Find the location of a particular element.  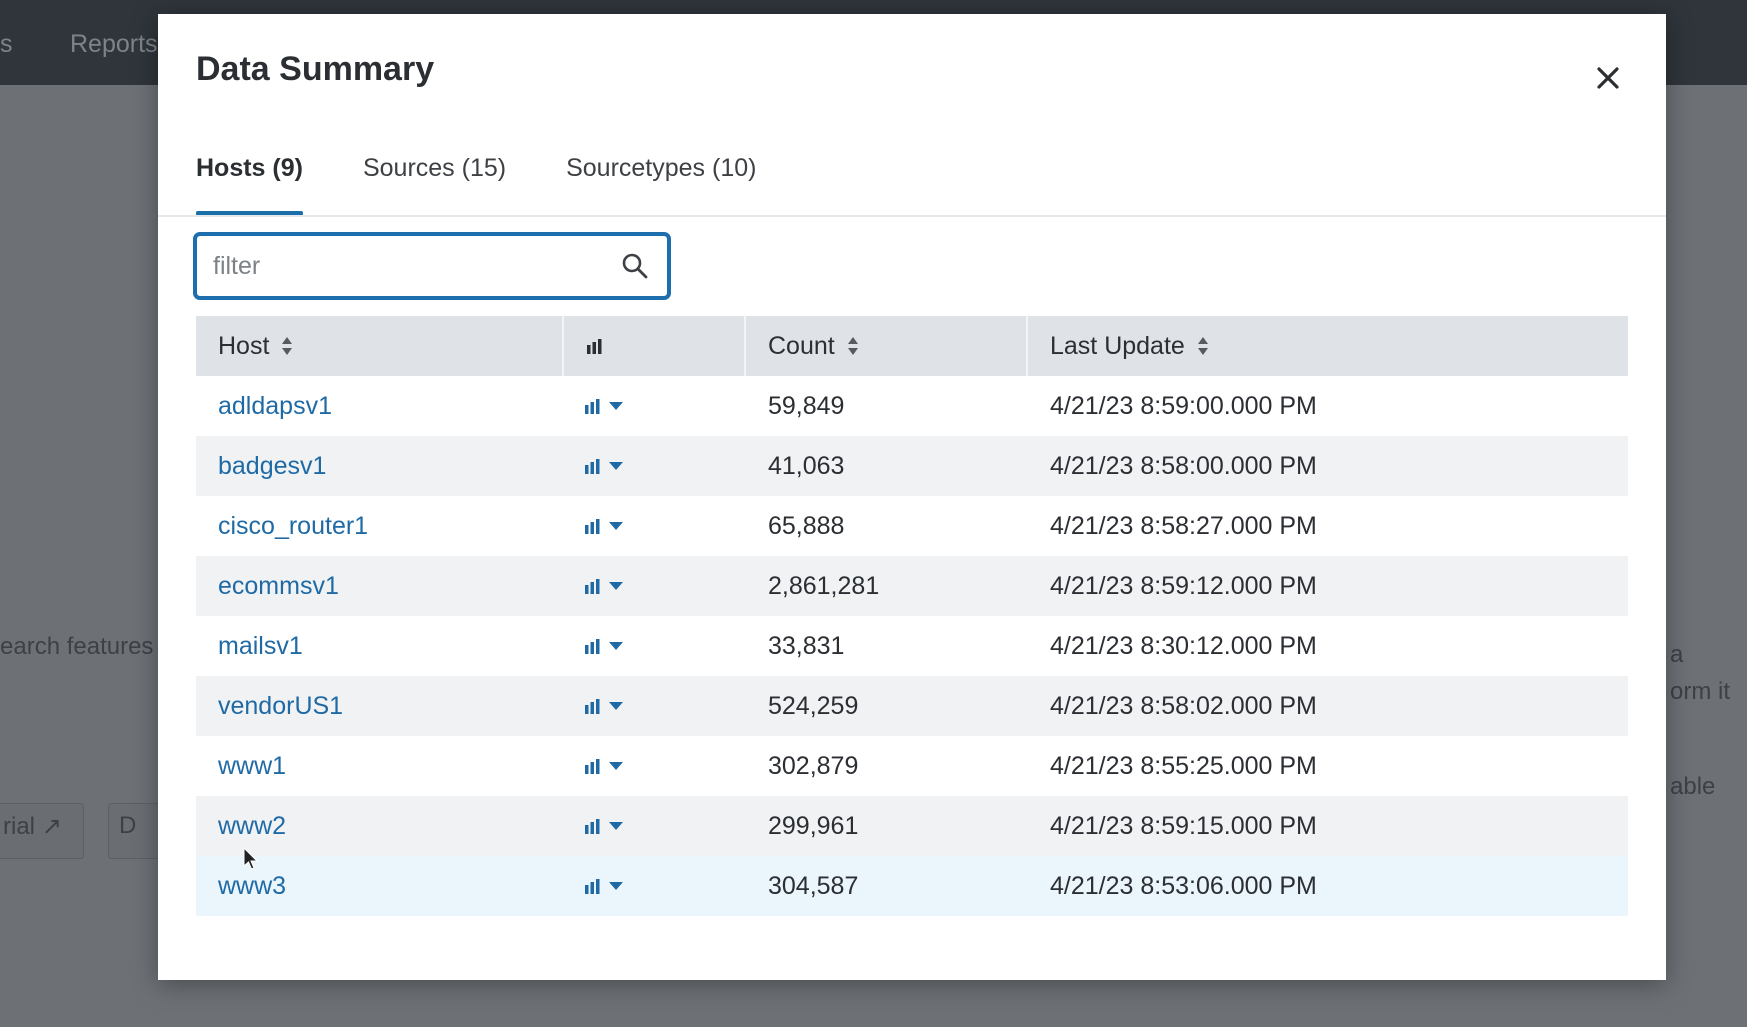

host-cell: vendorUS1 is located at coordinates (380, 706).